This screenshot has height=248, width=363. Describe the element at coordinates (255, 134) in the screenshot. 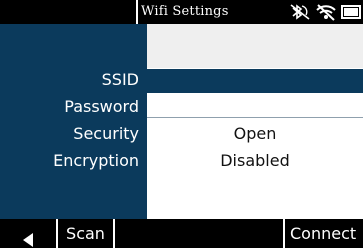

I see `security-value: Open` at that location.